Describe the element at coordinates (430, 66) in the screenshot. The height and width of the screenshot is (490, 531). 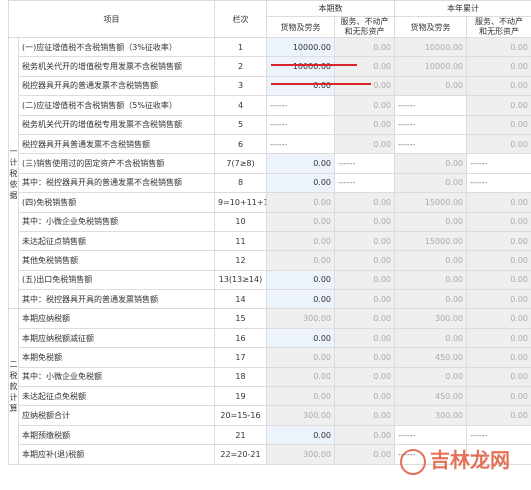
I see `amount-cell: 10000.00` at that location.